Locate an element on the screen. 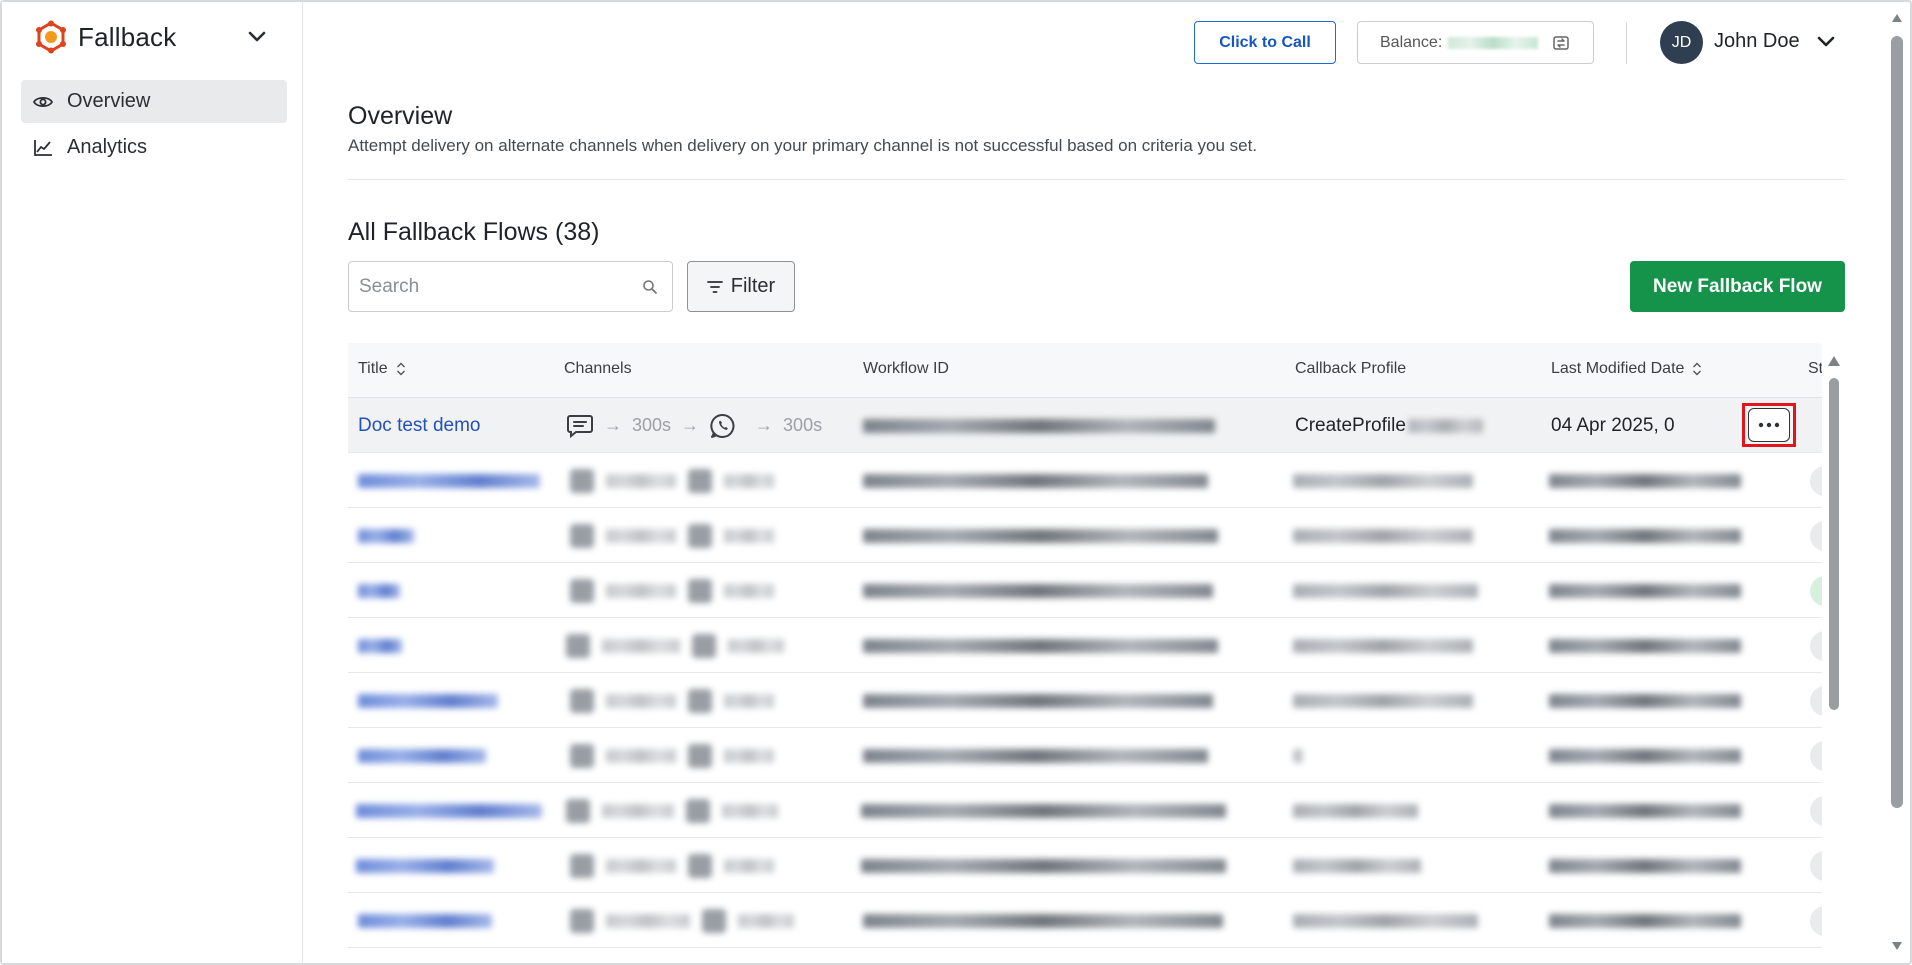 The width and height of the screenshot is (1912, 965). row-title: Doc test demo is located at coordinates (419, 426).